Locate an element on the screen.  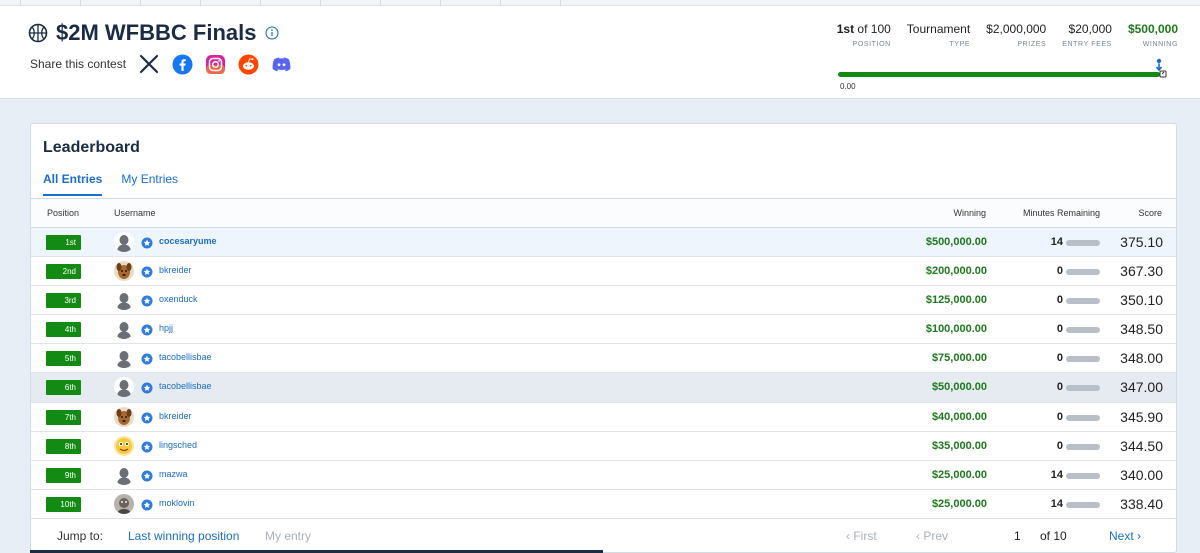
table-row: 9th mazwa $25,000.00 14 340.00 is located at coordinates (603, 475).